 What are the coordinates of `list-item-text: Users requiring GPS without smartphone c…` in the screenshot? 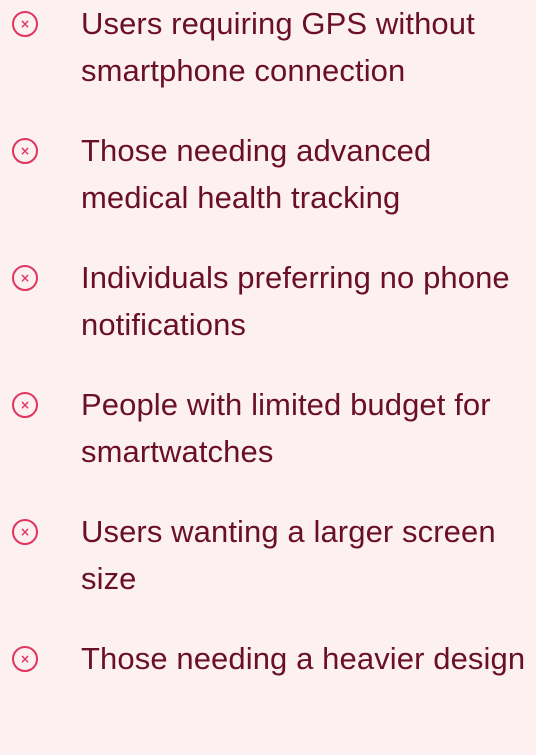 It's located at (278, 47).